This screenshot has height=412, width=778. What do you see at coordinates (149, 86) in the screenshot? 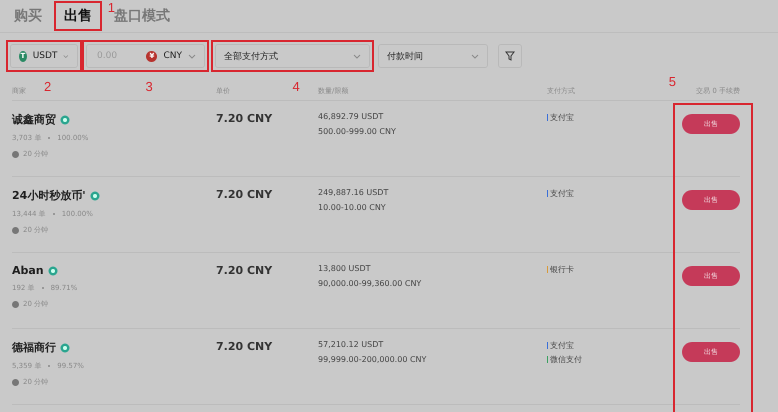
I see `annotation-number: 3` at bounding box center [149, 86].